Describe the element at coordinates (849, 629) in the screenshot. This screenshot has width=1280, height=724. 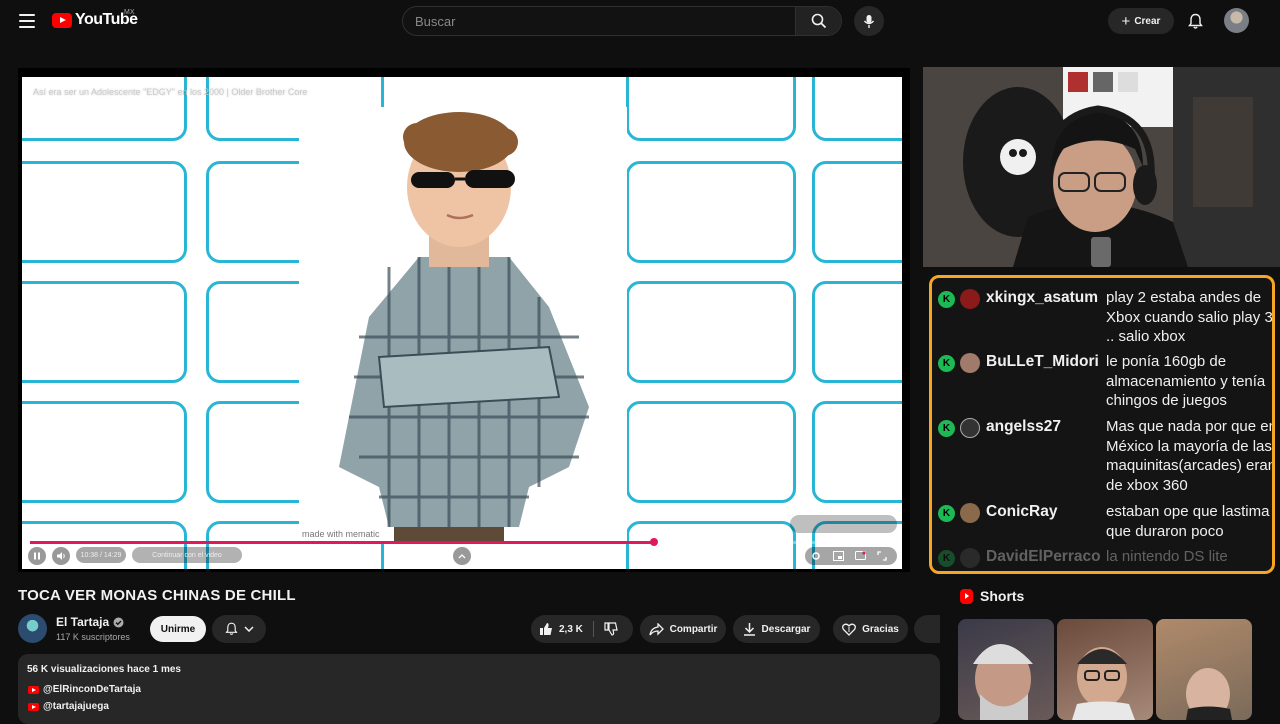
I see `heart-dollar-icon` at that location.